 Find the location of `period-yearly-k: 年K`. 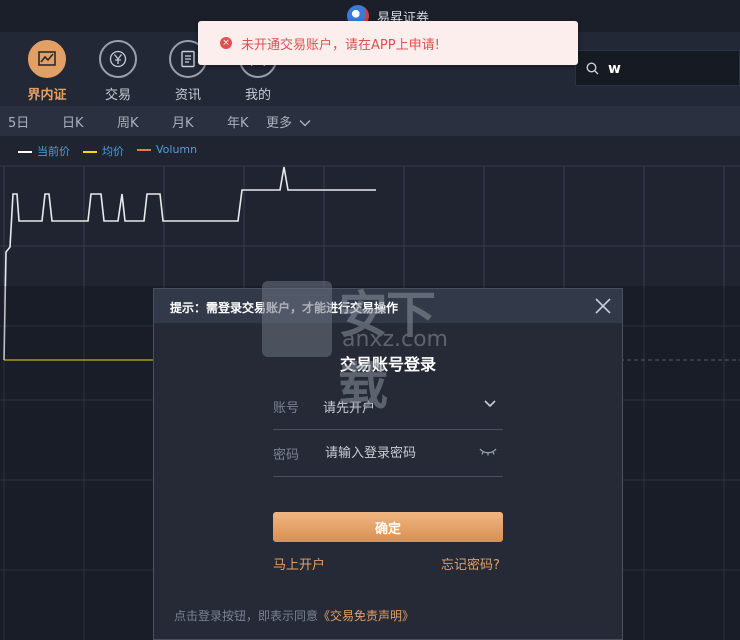

period-yearly-k: 年K is located at coordinates (238, 121).